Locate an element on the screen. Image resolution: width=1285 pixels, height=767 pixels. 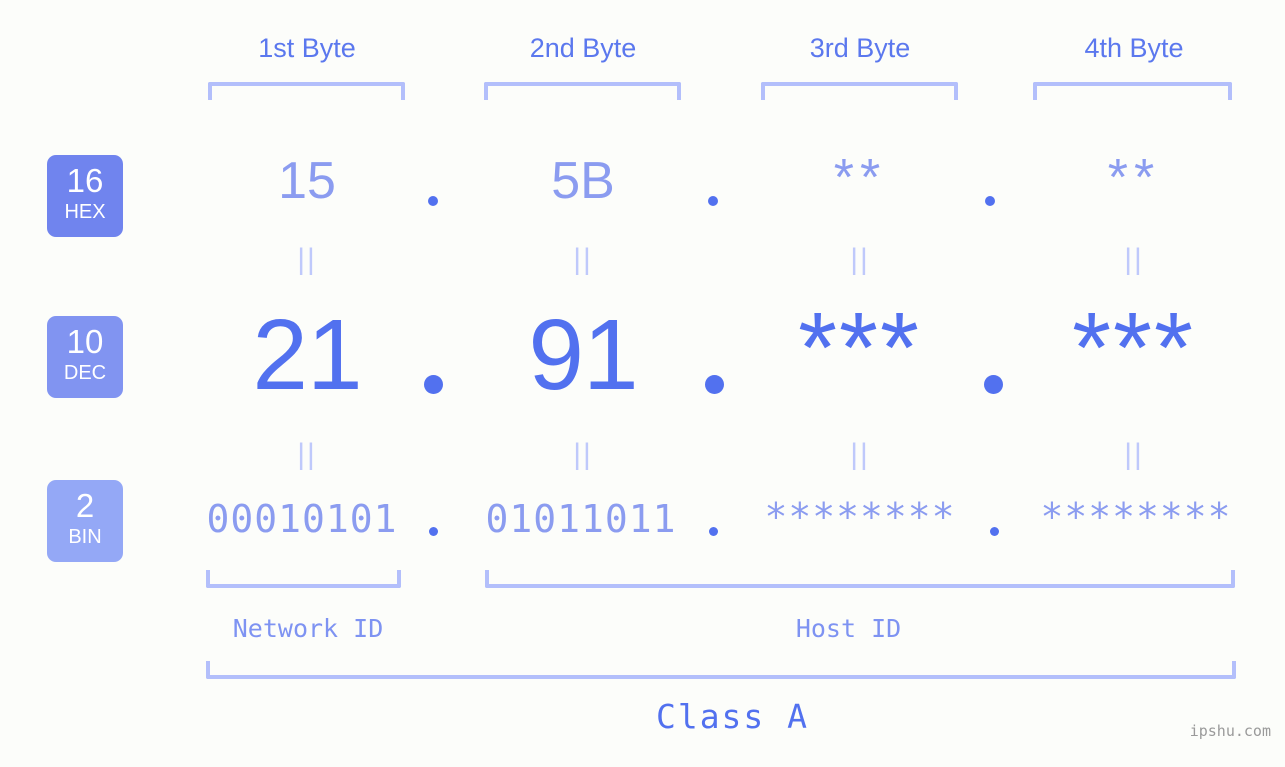
base-badge-bin: 2 BIN is located at coordinates (85, 521).